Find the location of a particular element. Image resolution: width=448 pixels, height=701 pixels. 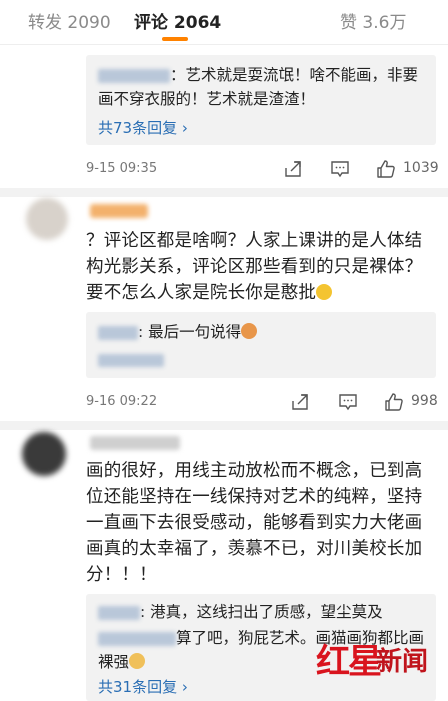

active-tab-indicator is located at coordinates (175, 39).